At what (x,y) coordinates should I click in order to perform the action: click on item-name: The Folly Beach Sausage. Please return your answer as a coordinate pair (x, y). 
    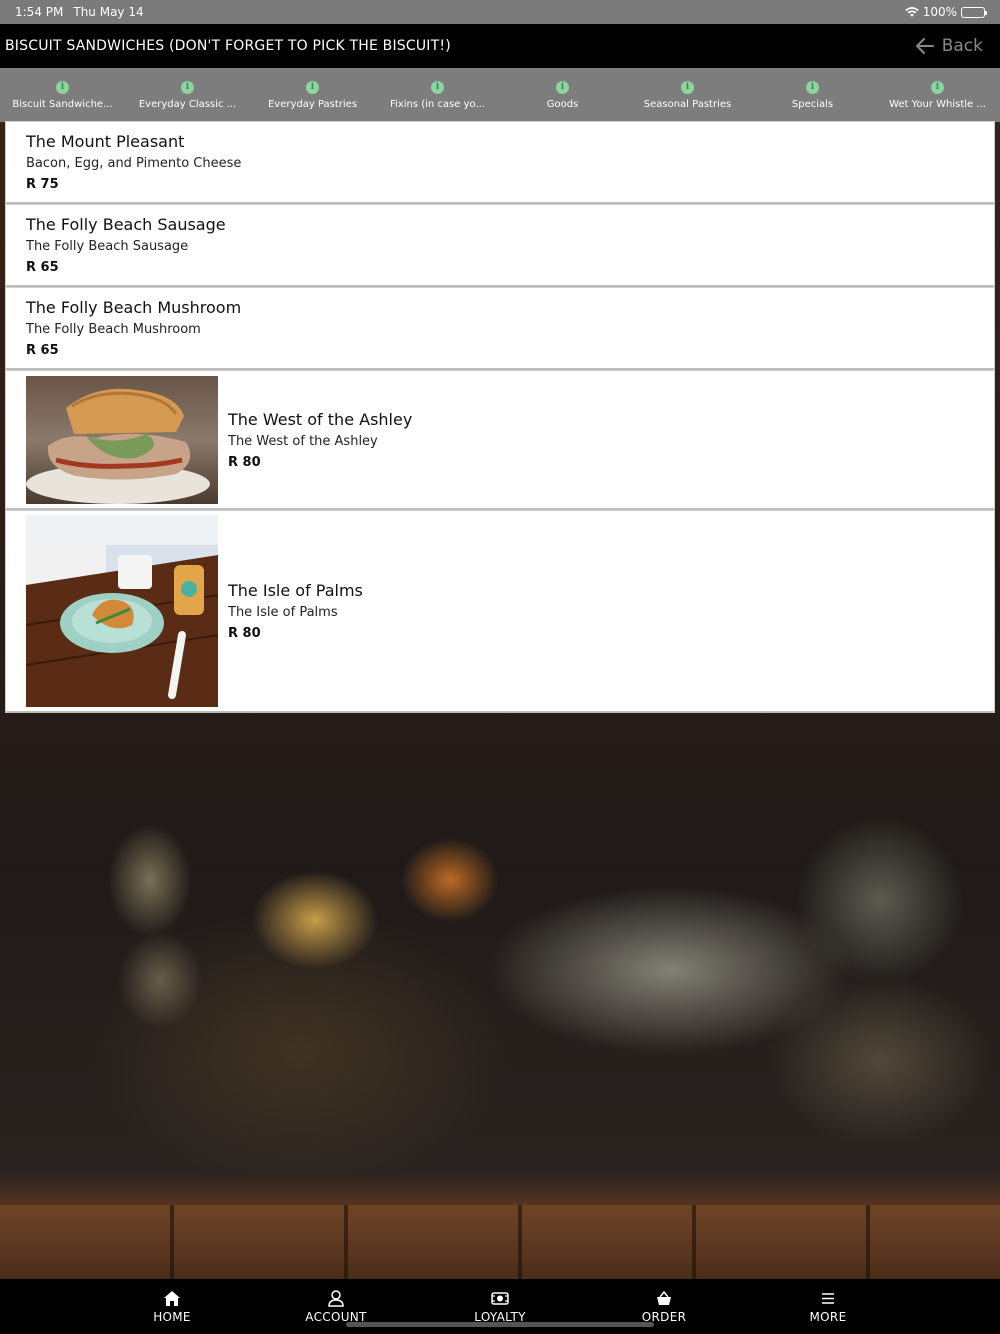
    Looking at the image, I should click on (126, 224).